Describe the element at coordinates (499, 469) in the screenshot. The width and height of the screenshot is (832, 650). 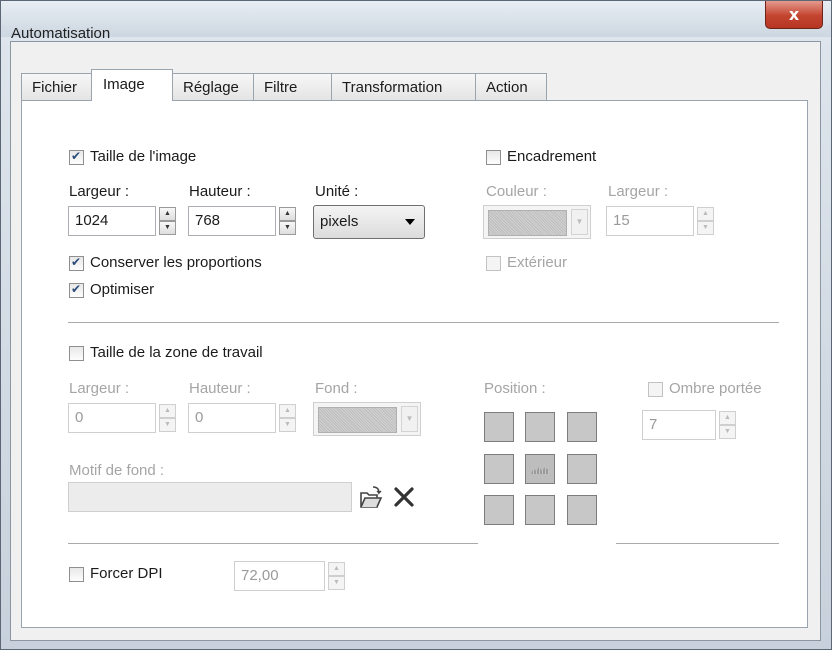
I see `position-middle-left` at that location.